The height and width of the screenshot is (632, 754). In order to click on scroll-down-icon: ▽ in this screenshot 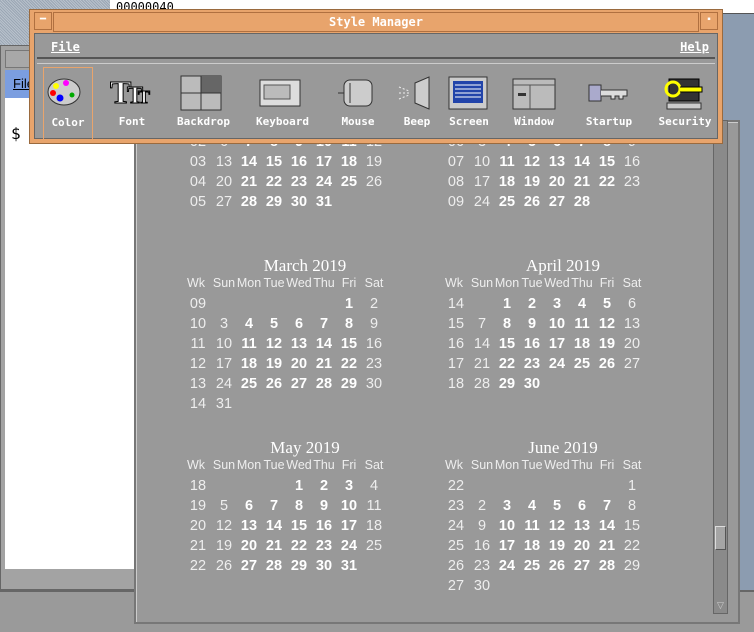, I will do `click(720, 605)`.